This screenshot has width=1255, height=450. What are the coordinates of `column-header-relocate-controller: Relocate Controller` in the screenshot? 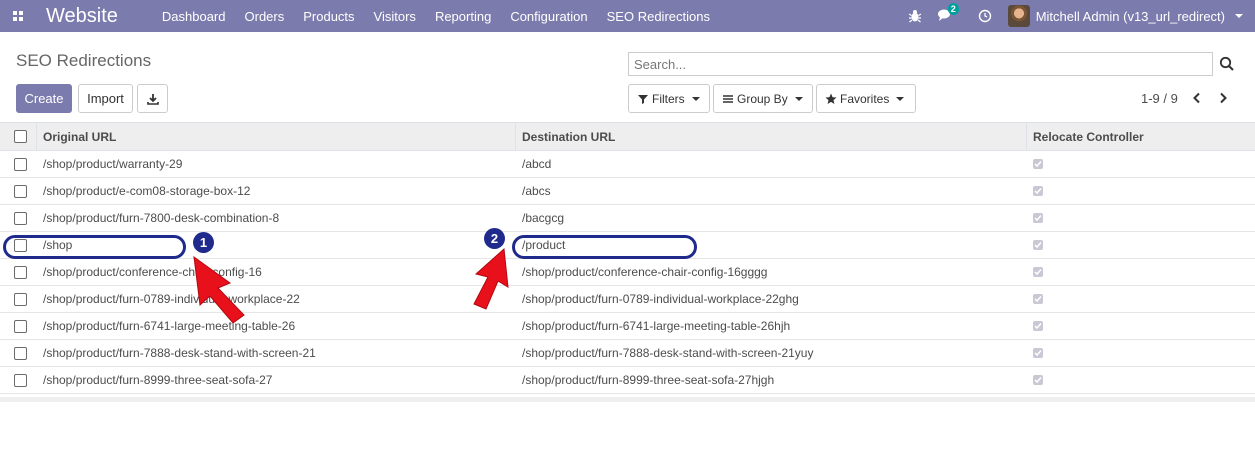 It's located at (1088, 136).